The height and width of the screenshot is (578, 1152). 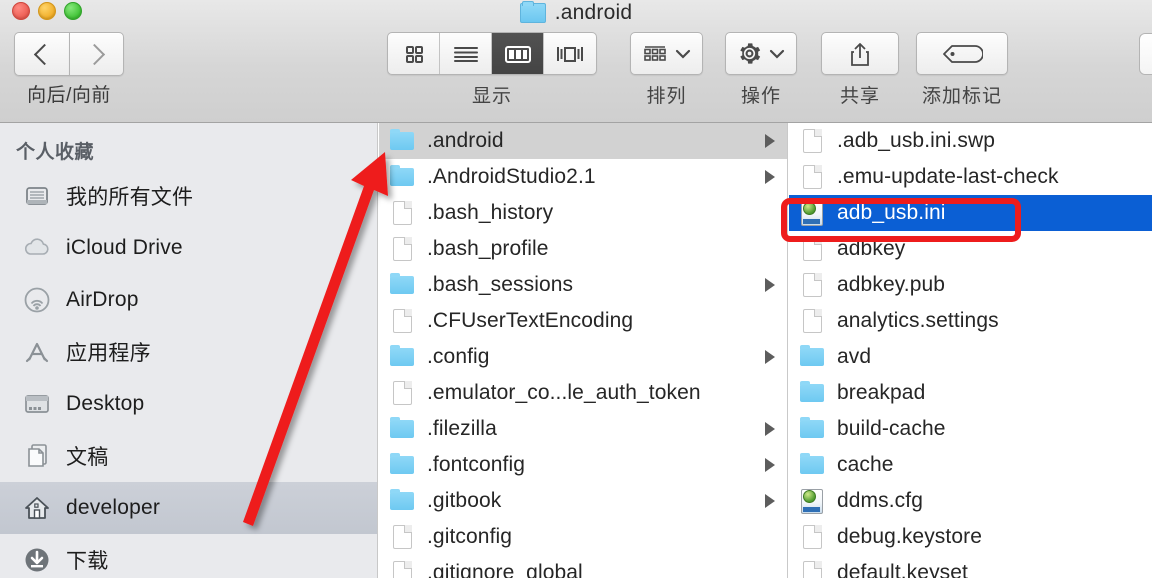 I want to click on config-file-icon, so click(x=812, y=501).